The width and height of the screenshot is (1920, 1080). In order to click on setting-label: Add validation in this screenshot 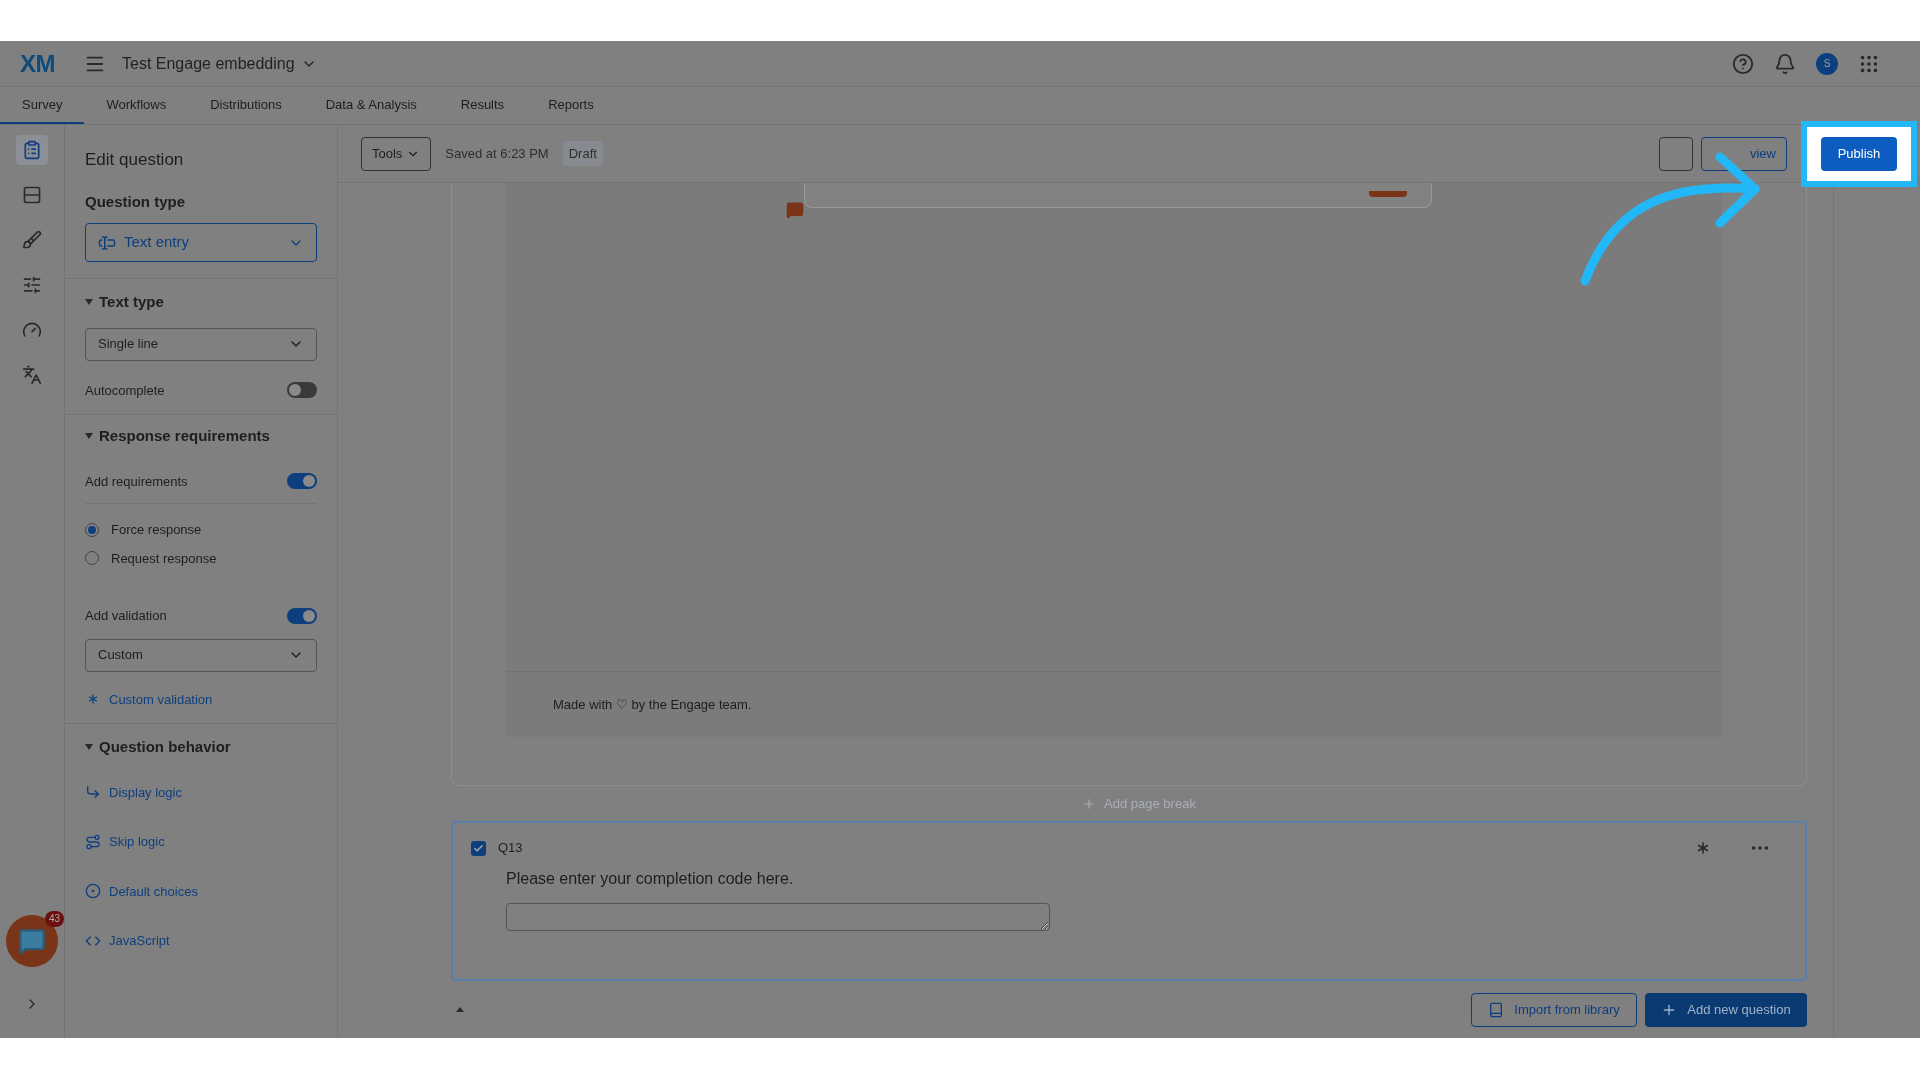, I will do `click(126, 616)`.